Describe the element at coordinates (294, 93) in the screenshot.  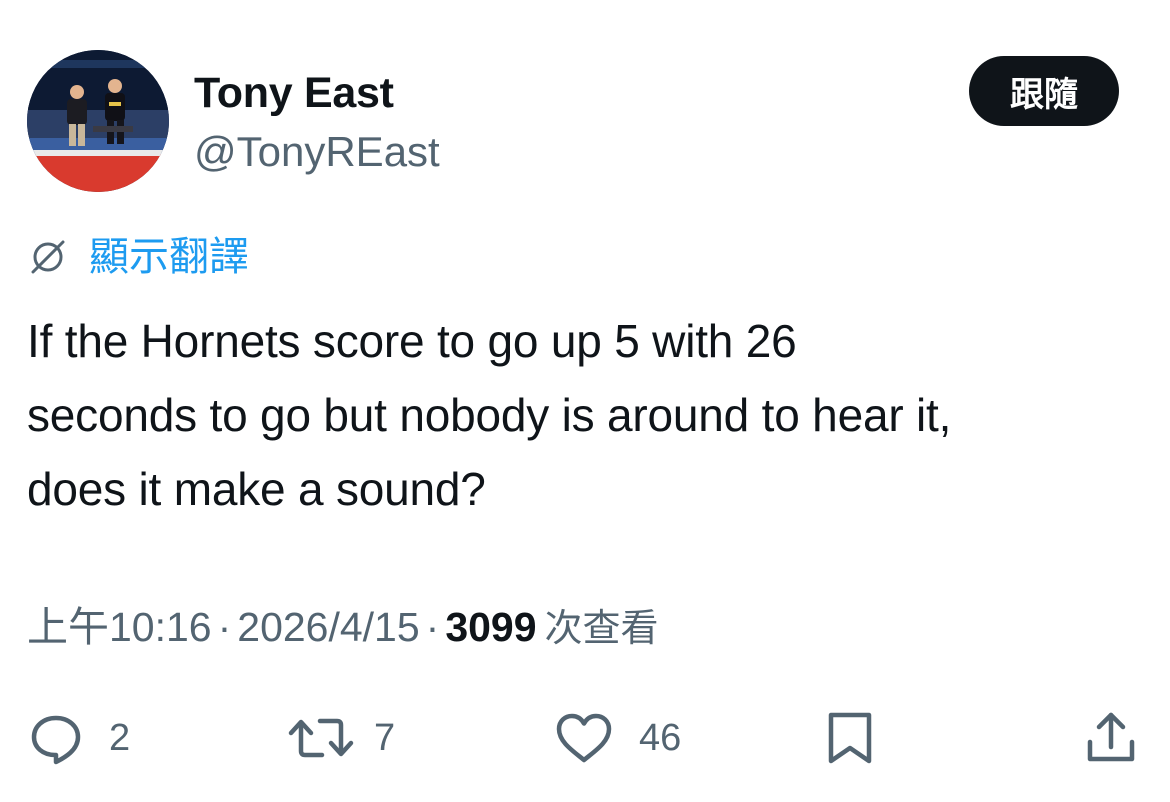
I see `author-display-name: Tony East` at that location.